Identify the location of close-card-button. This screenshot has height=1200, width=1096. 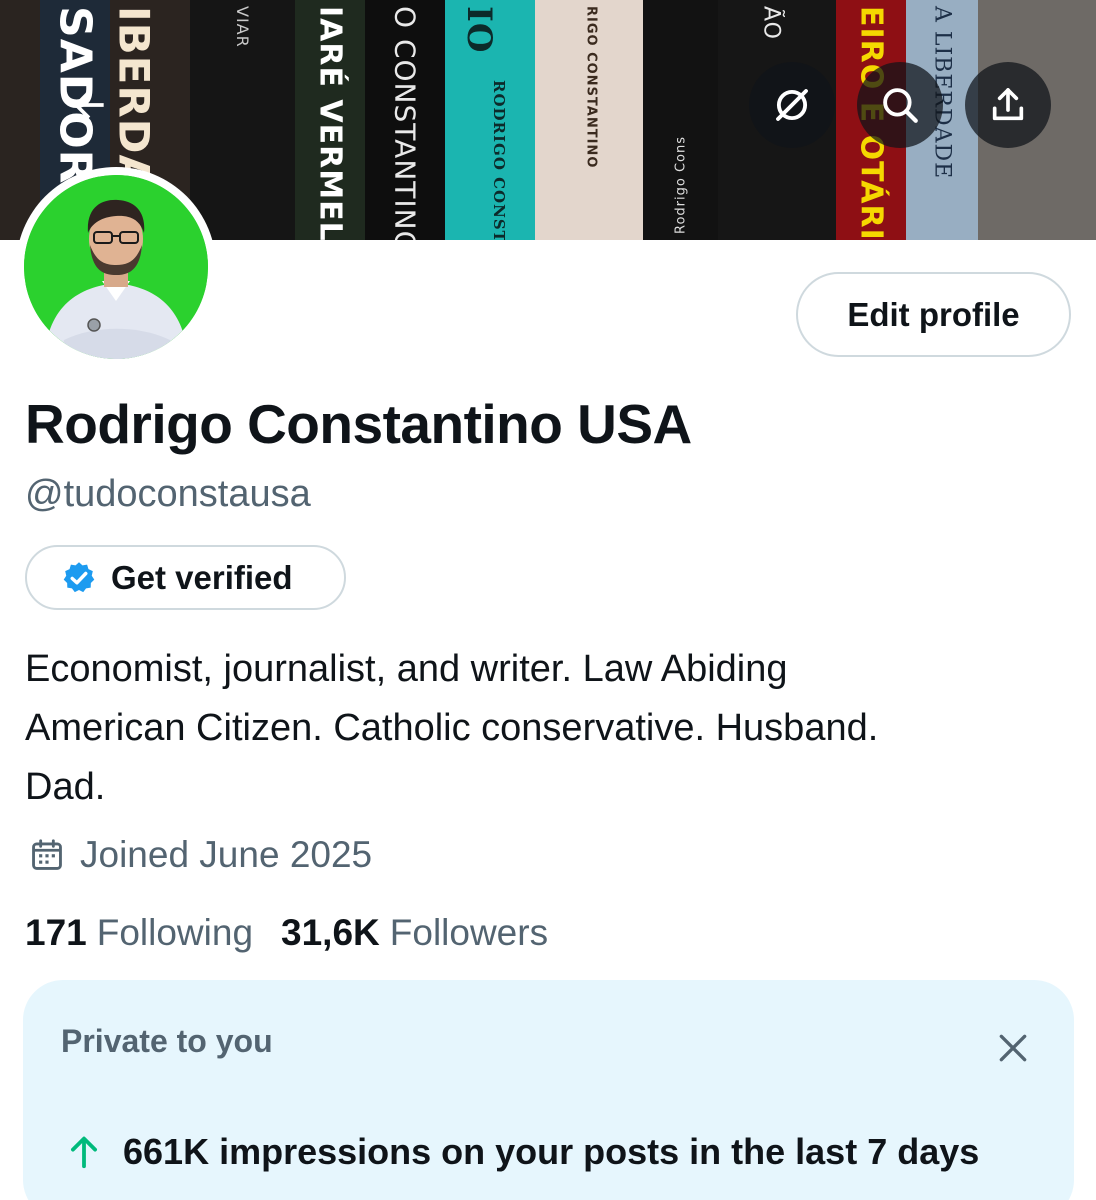
(1013, 1048).